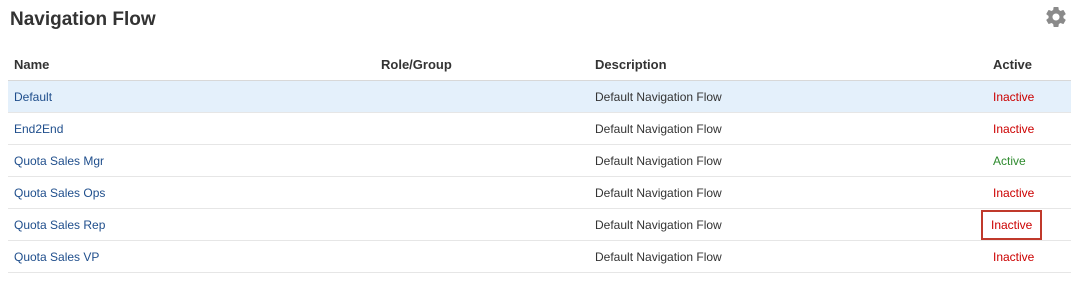 This screenshot has width=1078, height=288. I want to click on settings-button, so click(1056, 17).